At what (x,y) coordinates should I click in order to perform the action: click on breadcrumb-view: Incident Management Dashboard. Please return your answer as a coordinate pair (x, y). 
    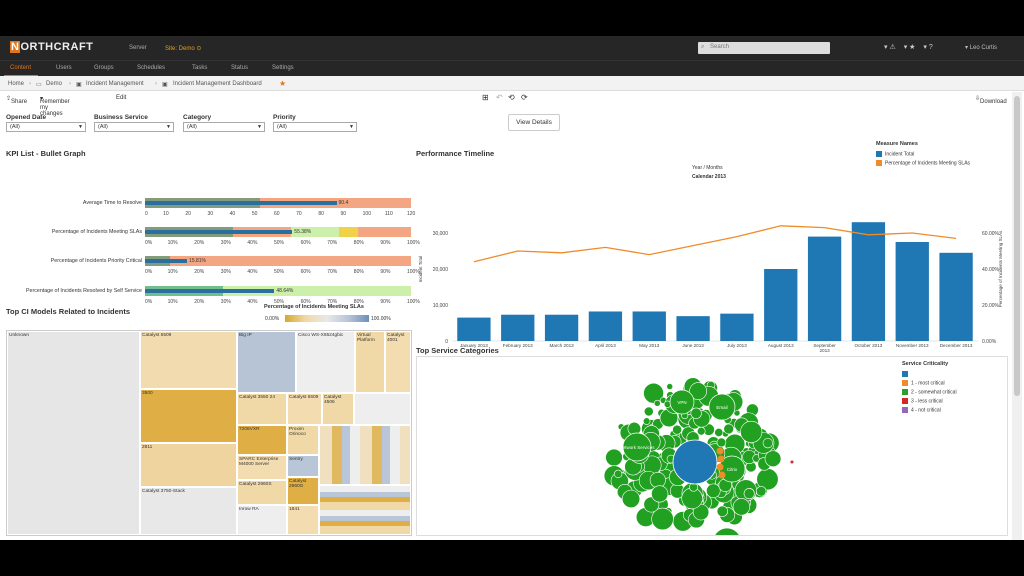
    Looking at the image, I should click on (217, 84).